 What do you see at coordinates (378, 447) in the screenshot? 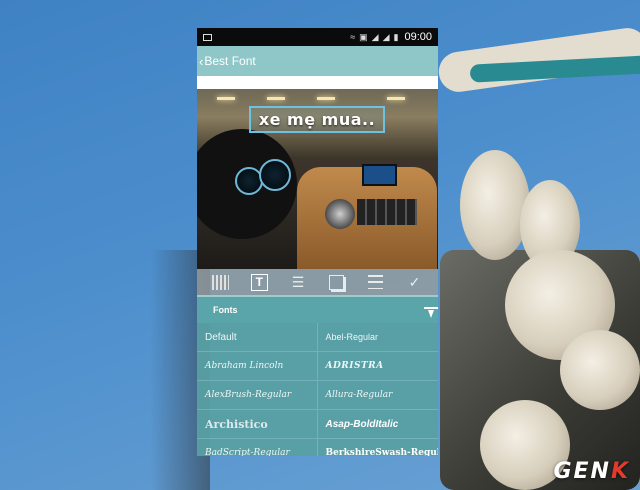
I see `font-item: BerkshireSwash-Regular` at bounding box center [378, 447].